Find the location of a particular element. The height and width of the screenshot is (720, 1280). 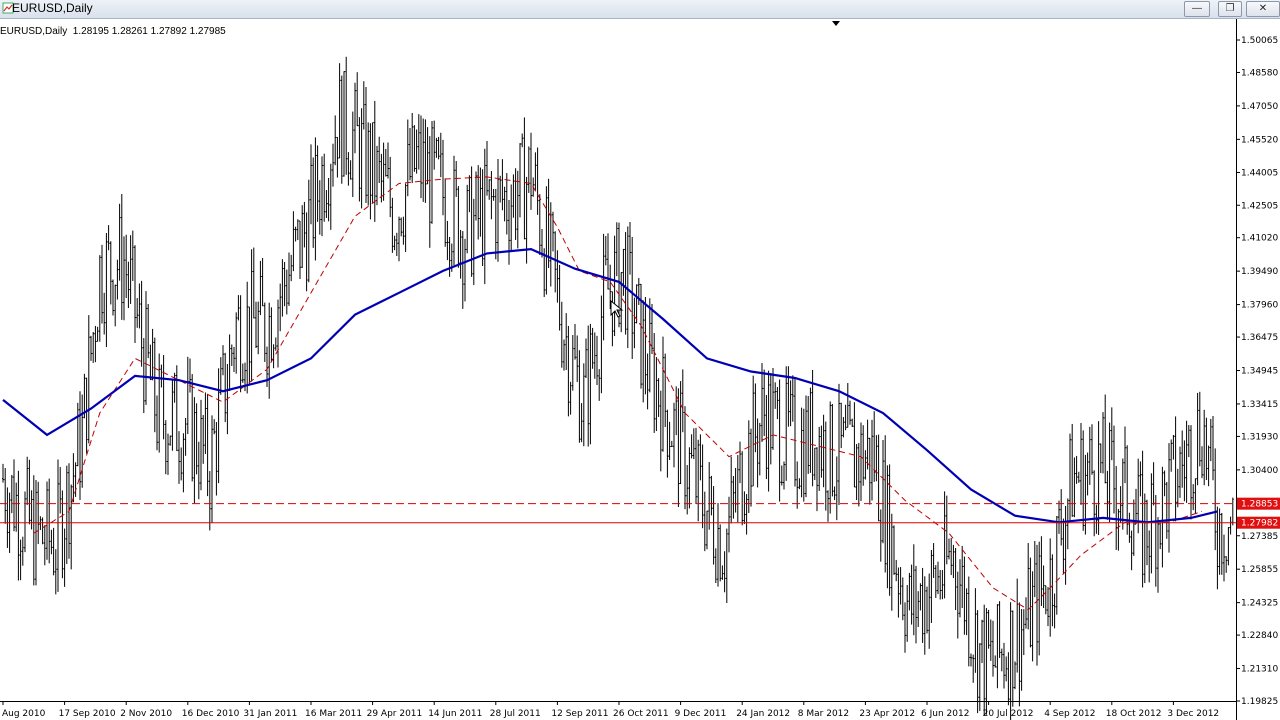

x-tick-label: 14 Jun 2011 is located at coordinates (455, 714).